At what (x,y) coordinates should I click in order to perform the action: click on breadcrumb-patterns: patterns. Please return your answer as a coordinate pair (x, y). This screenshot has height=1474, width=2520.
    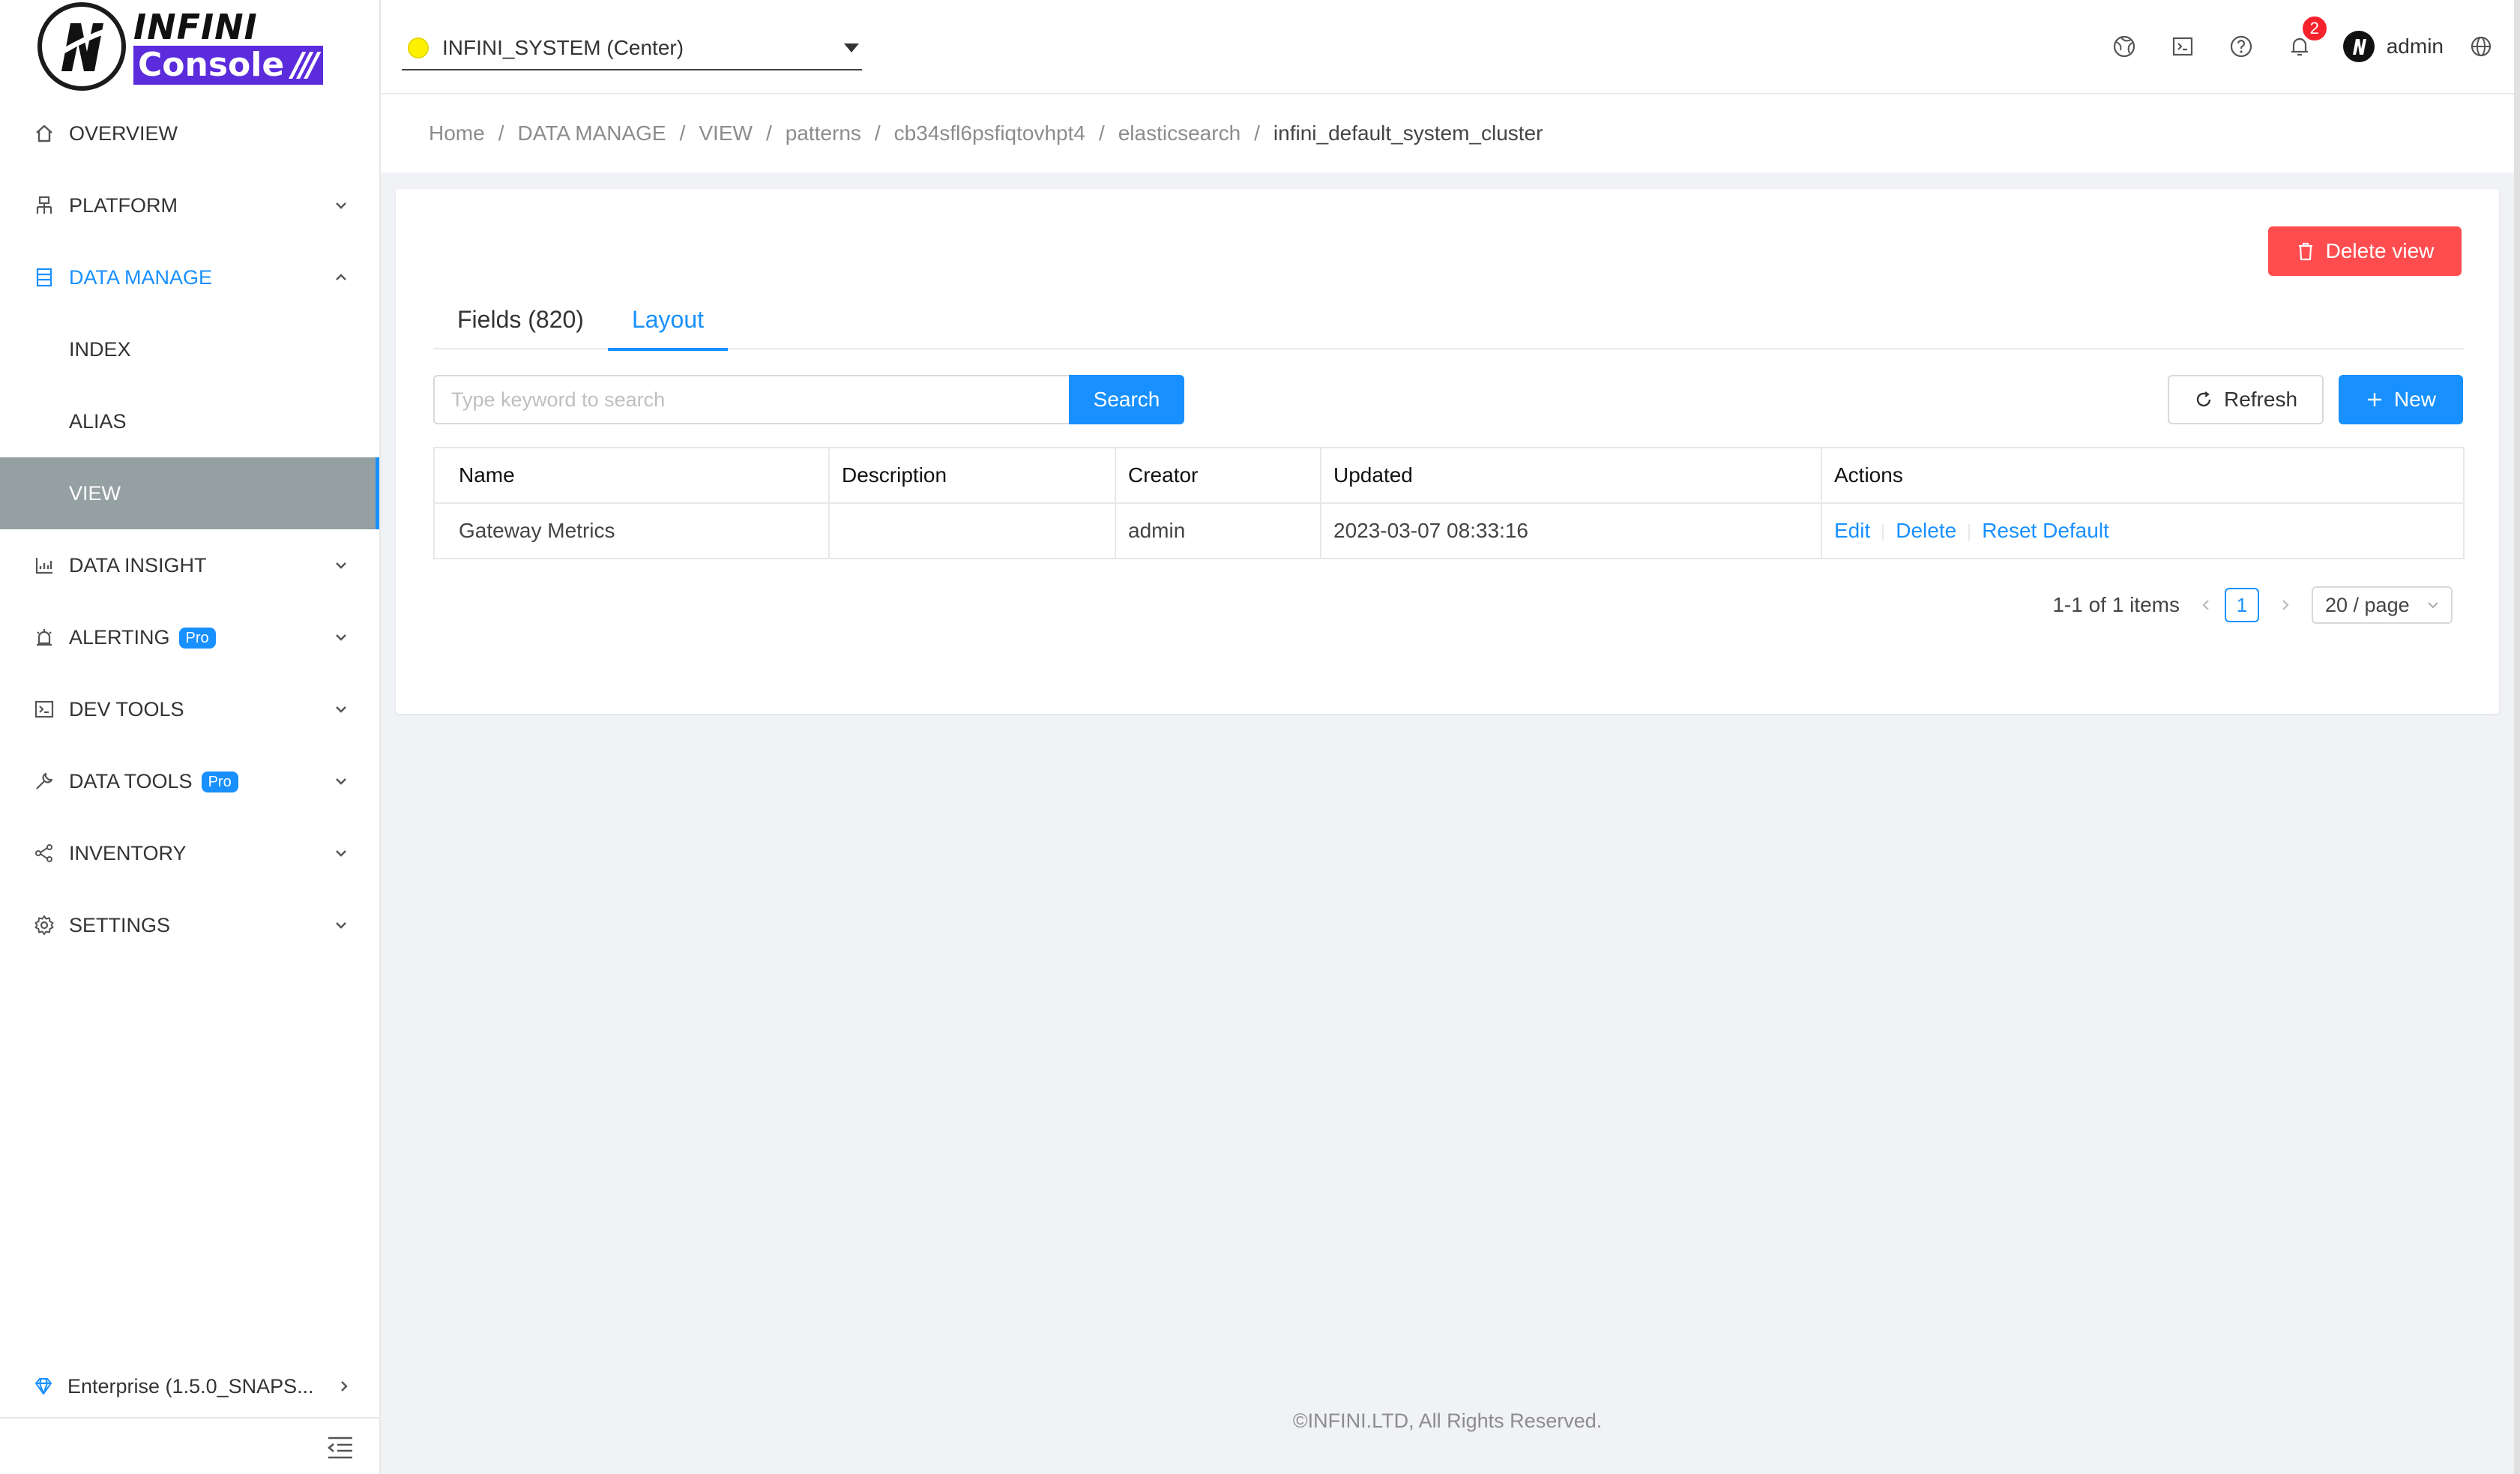
    Looking at the image, I should click on (824, 133).